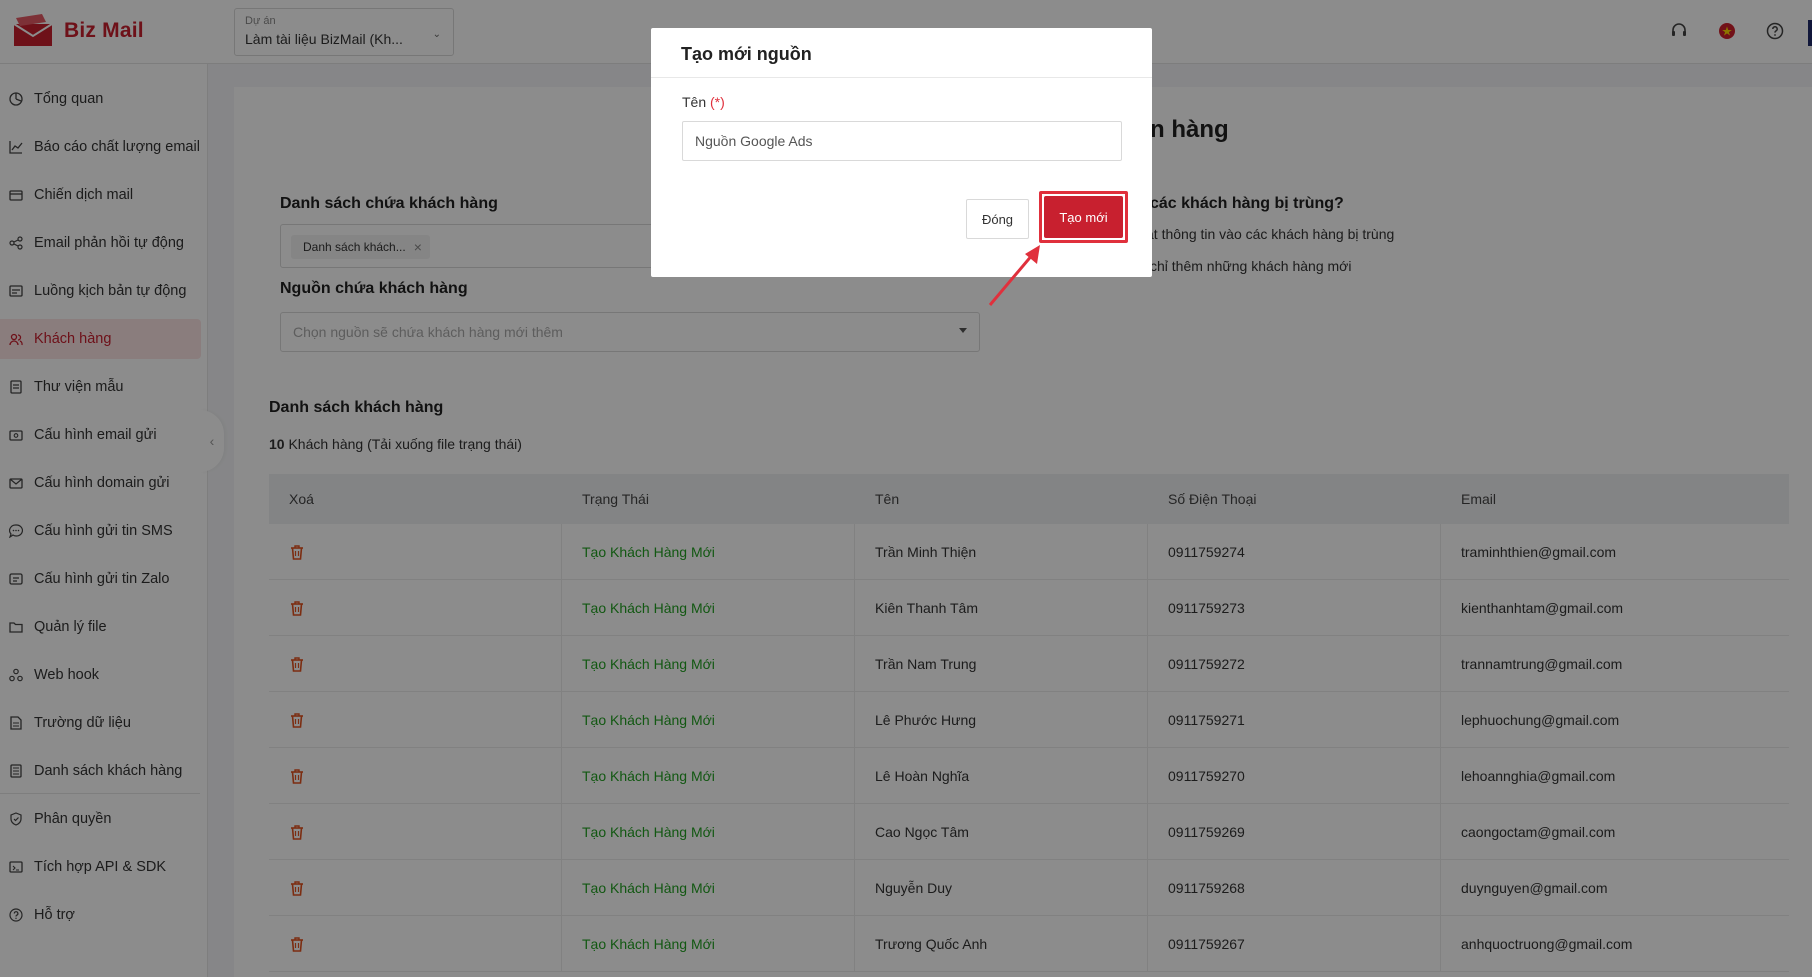  What do you see at coordinates (1014, 275) in the screenshot?
I see `annotation-arrow-icon` at bounding box center [1014, 275].